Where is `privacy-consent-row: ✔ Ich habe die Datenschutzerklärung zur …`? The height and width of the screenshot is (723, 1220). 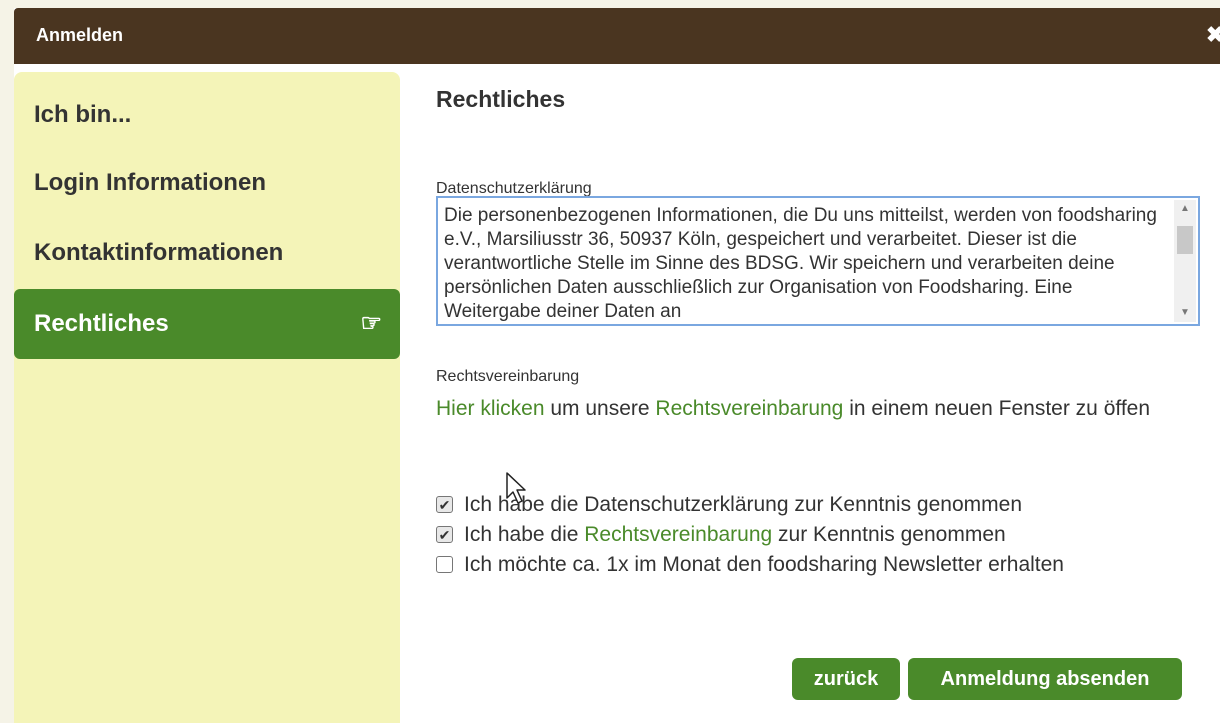
privacy-consent-row: ✔ Ich habe die Datenschutzerklärung zur … is located at coordinates (750, 505).